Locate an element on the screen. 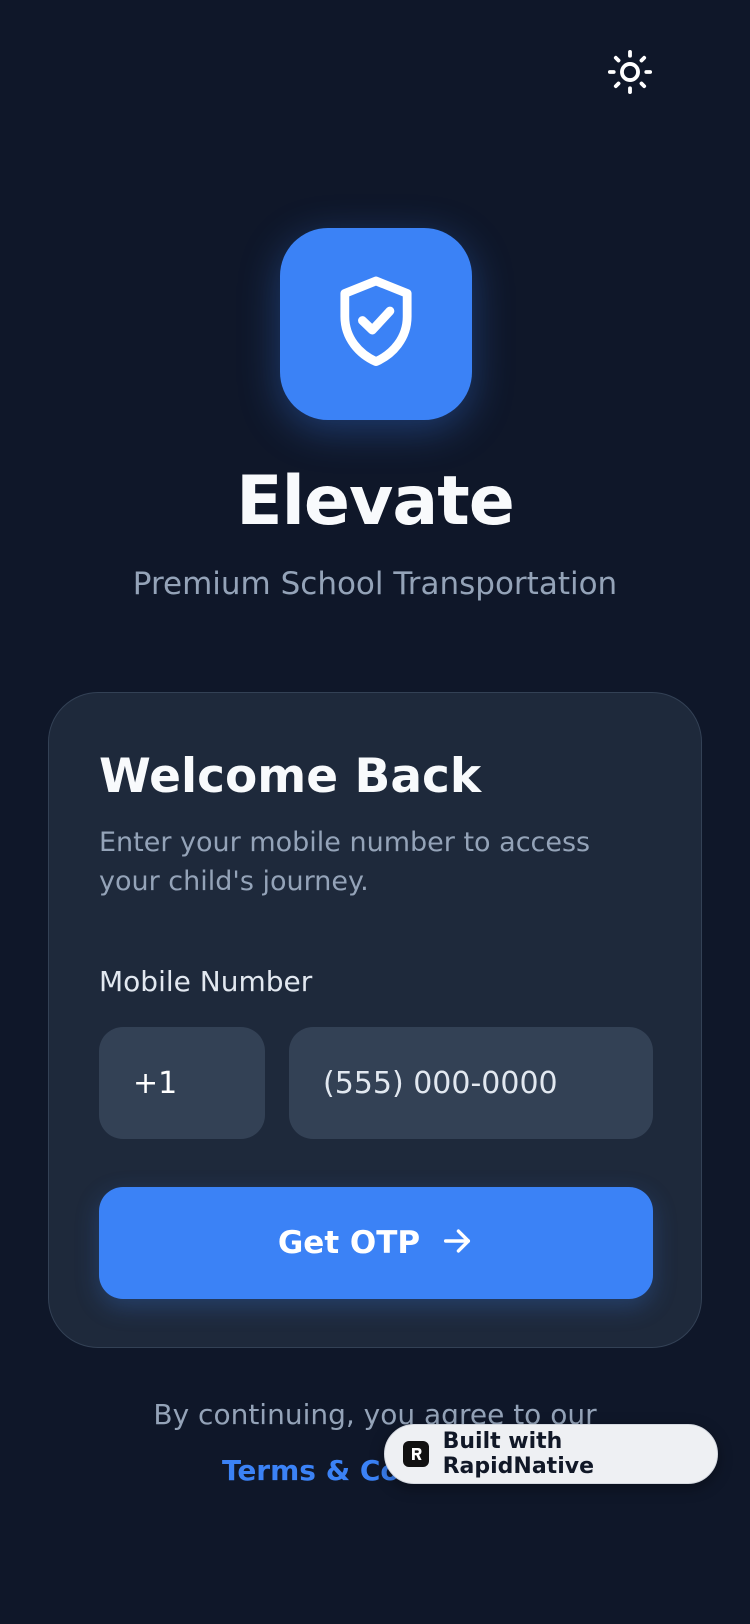  phone-number-input is located at coordinates (471, 1083).